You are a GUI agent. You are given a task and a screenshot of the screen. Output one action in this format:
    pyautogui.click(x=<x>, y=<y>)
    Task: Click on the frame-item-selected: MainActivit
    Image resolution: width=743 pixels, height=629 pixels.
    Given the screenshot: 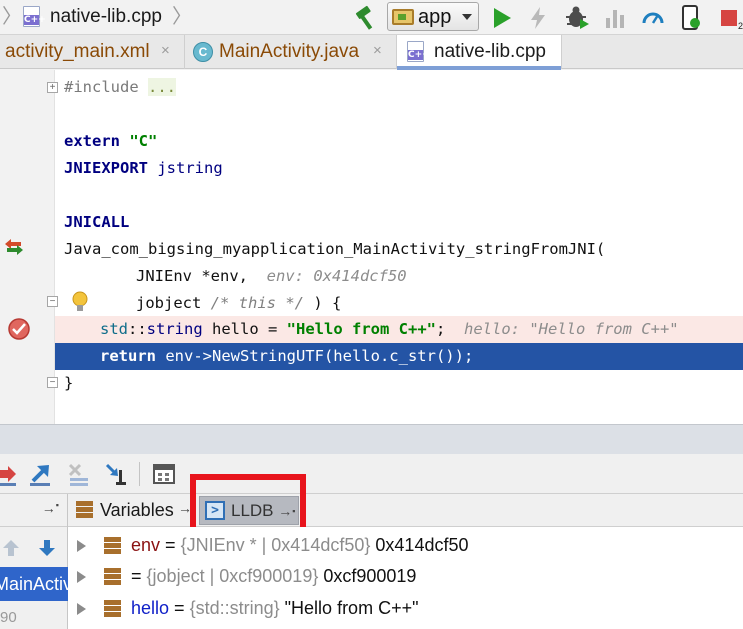 What is the action you would take?
    pyautogui.click(x=34, y=584)
    